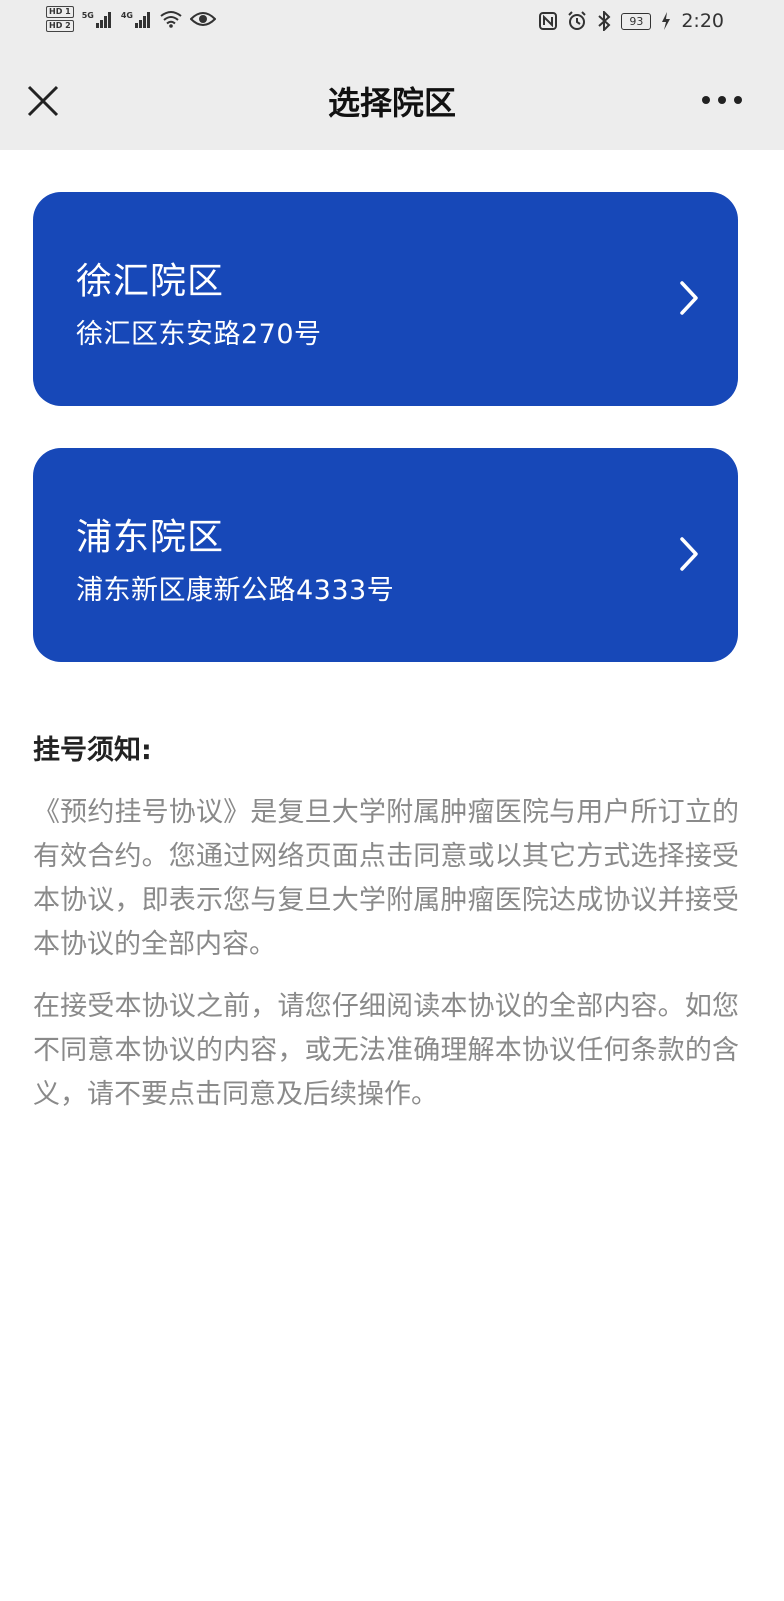 The image size is (784, 1601). I want to click on alarm-icon, so click(577, 20).